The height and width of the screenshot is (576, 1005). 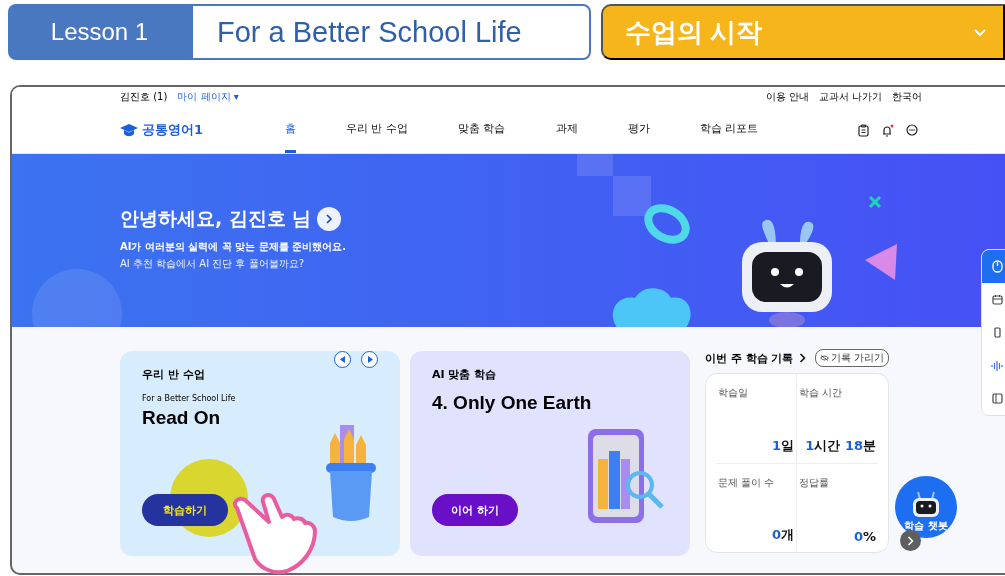 What do you see at coordinates (129, 130) in the screenshot?
I see `graduation-cap-icon` at bounding box center [129, 130].